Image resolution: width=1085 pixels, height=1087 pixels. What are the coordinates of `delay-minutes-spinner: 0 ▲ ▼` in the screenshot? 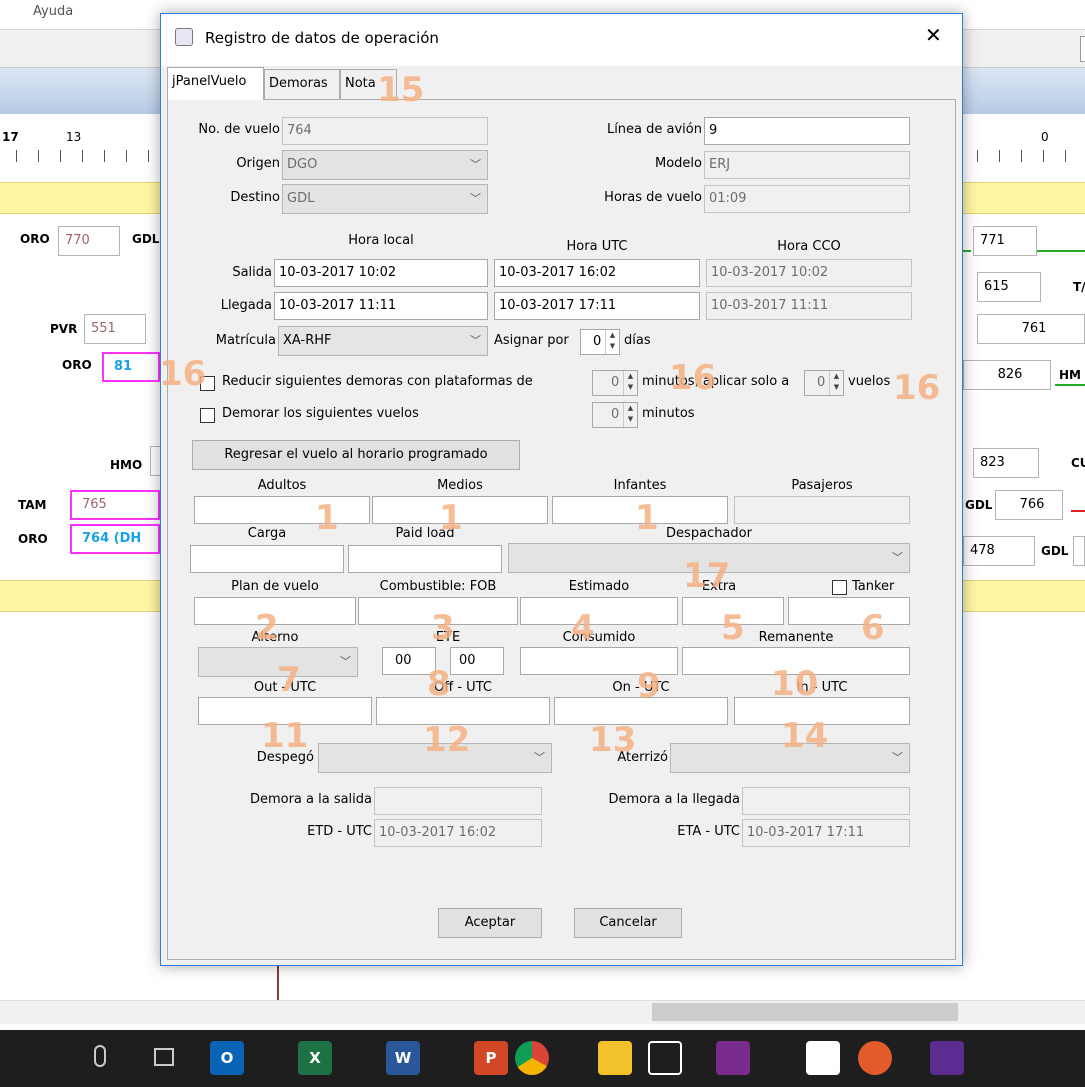 It's located at (615, 415).